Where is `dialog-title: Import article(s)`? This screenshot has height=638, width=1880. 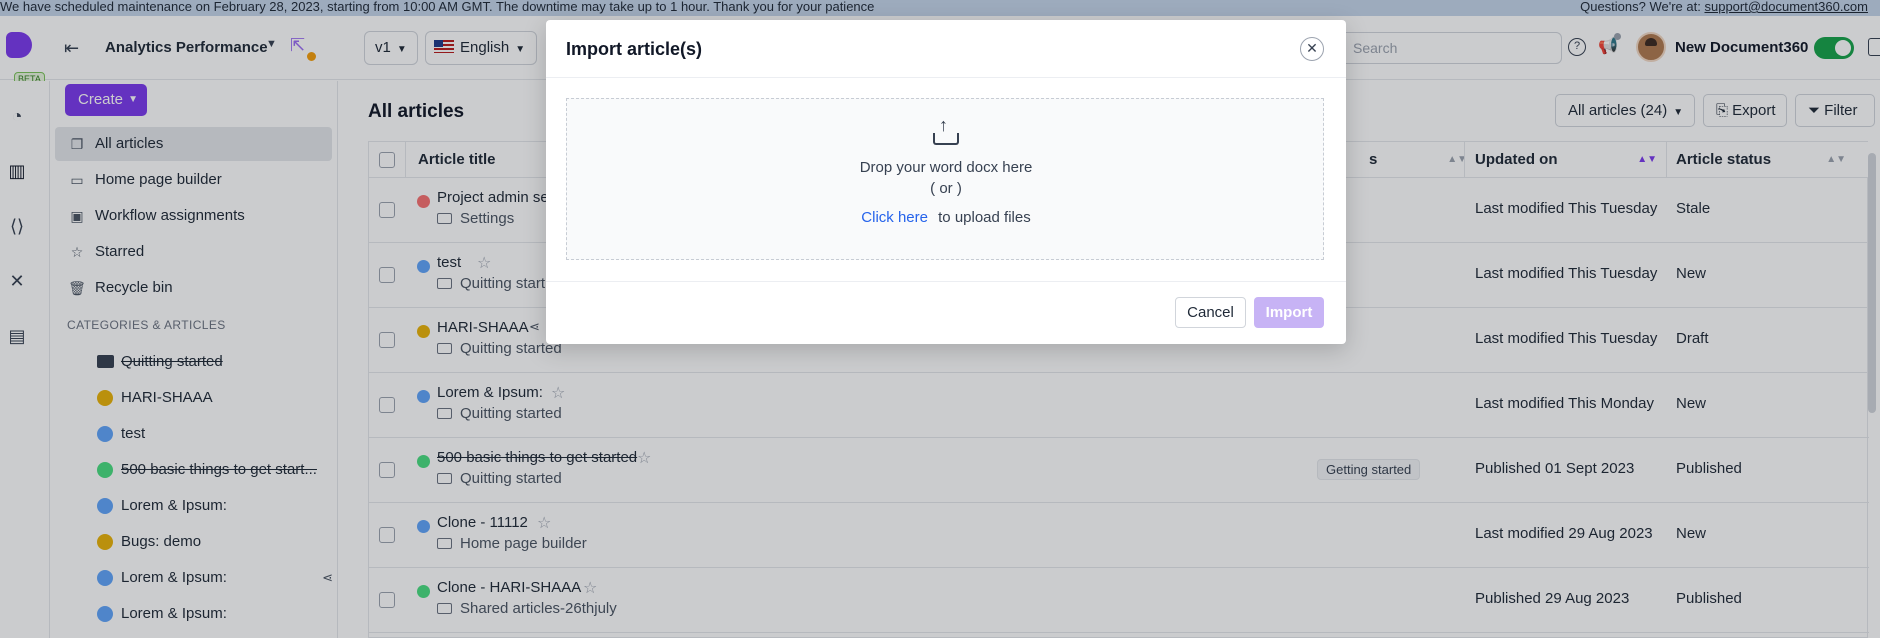
dialog-title: Import article(s) is located at coordinates (634, 49).